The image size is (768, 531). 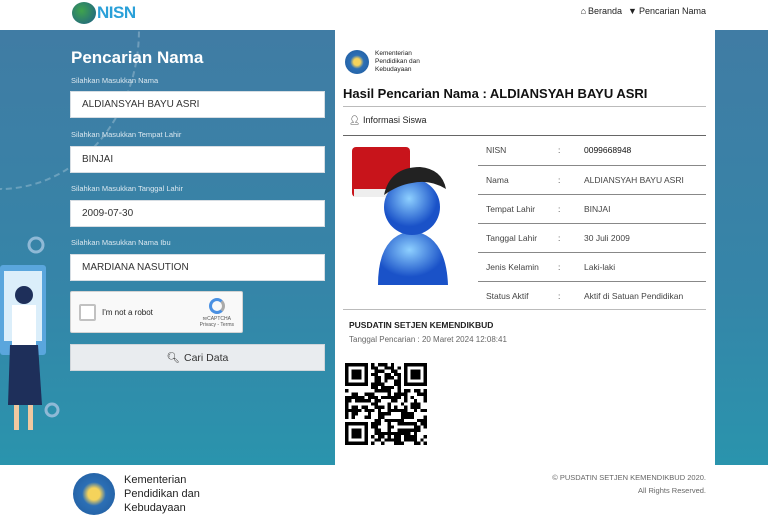 What do you see at coordinates (137, 57) in the screenshot?
I see `form-title: Pencarian Nama` at bounding box center [137, 57].